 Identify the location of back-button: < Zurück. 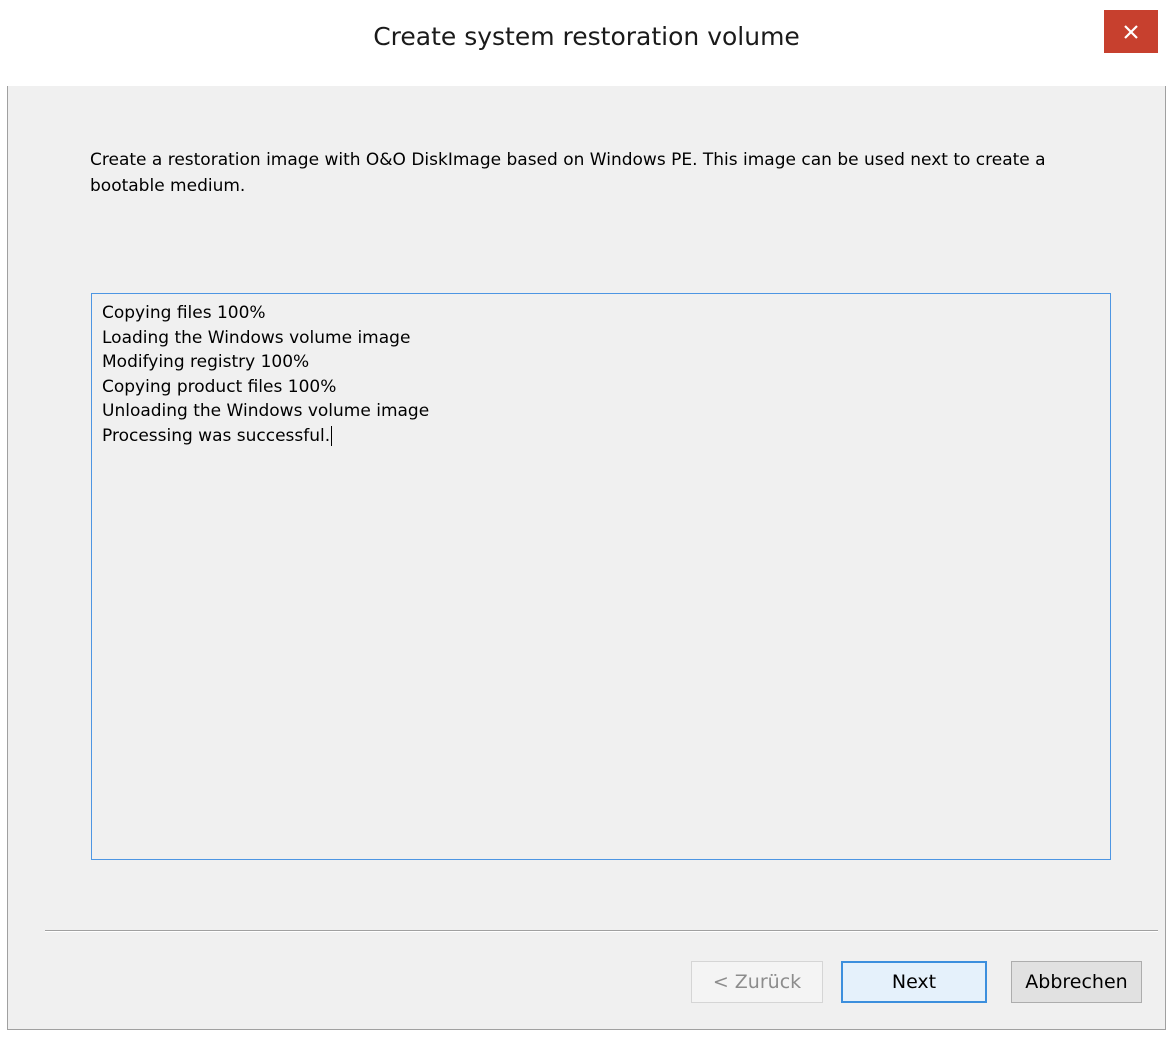
(757, 982).